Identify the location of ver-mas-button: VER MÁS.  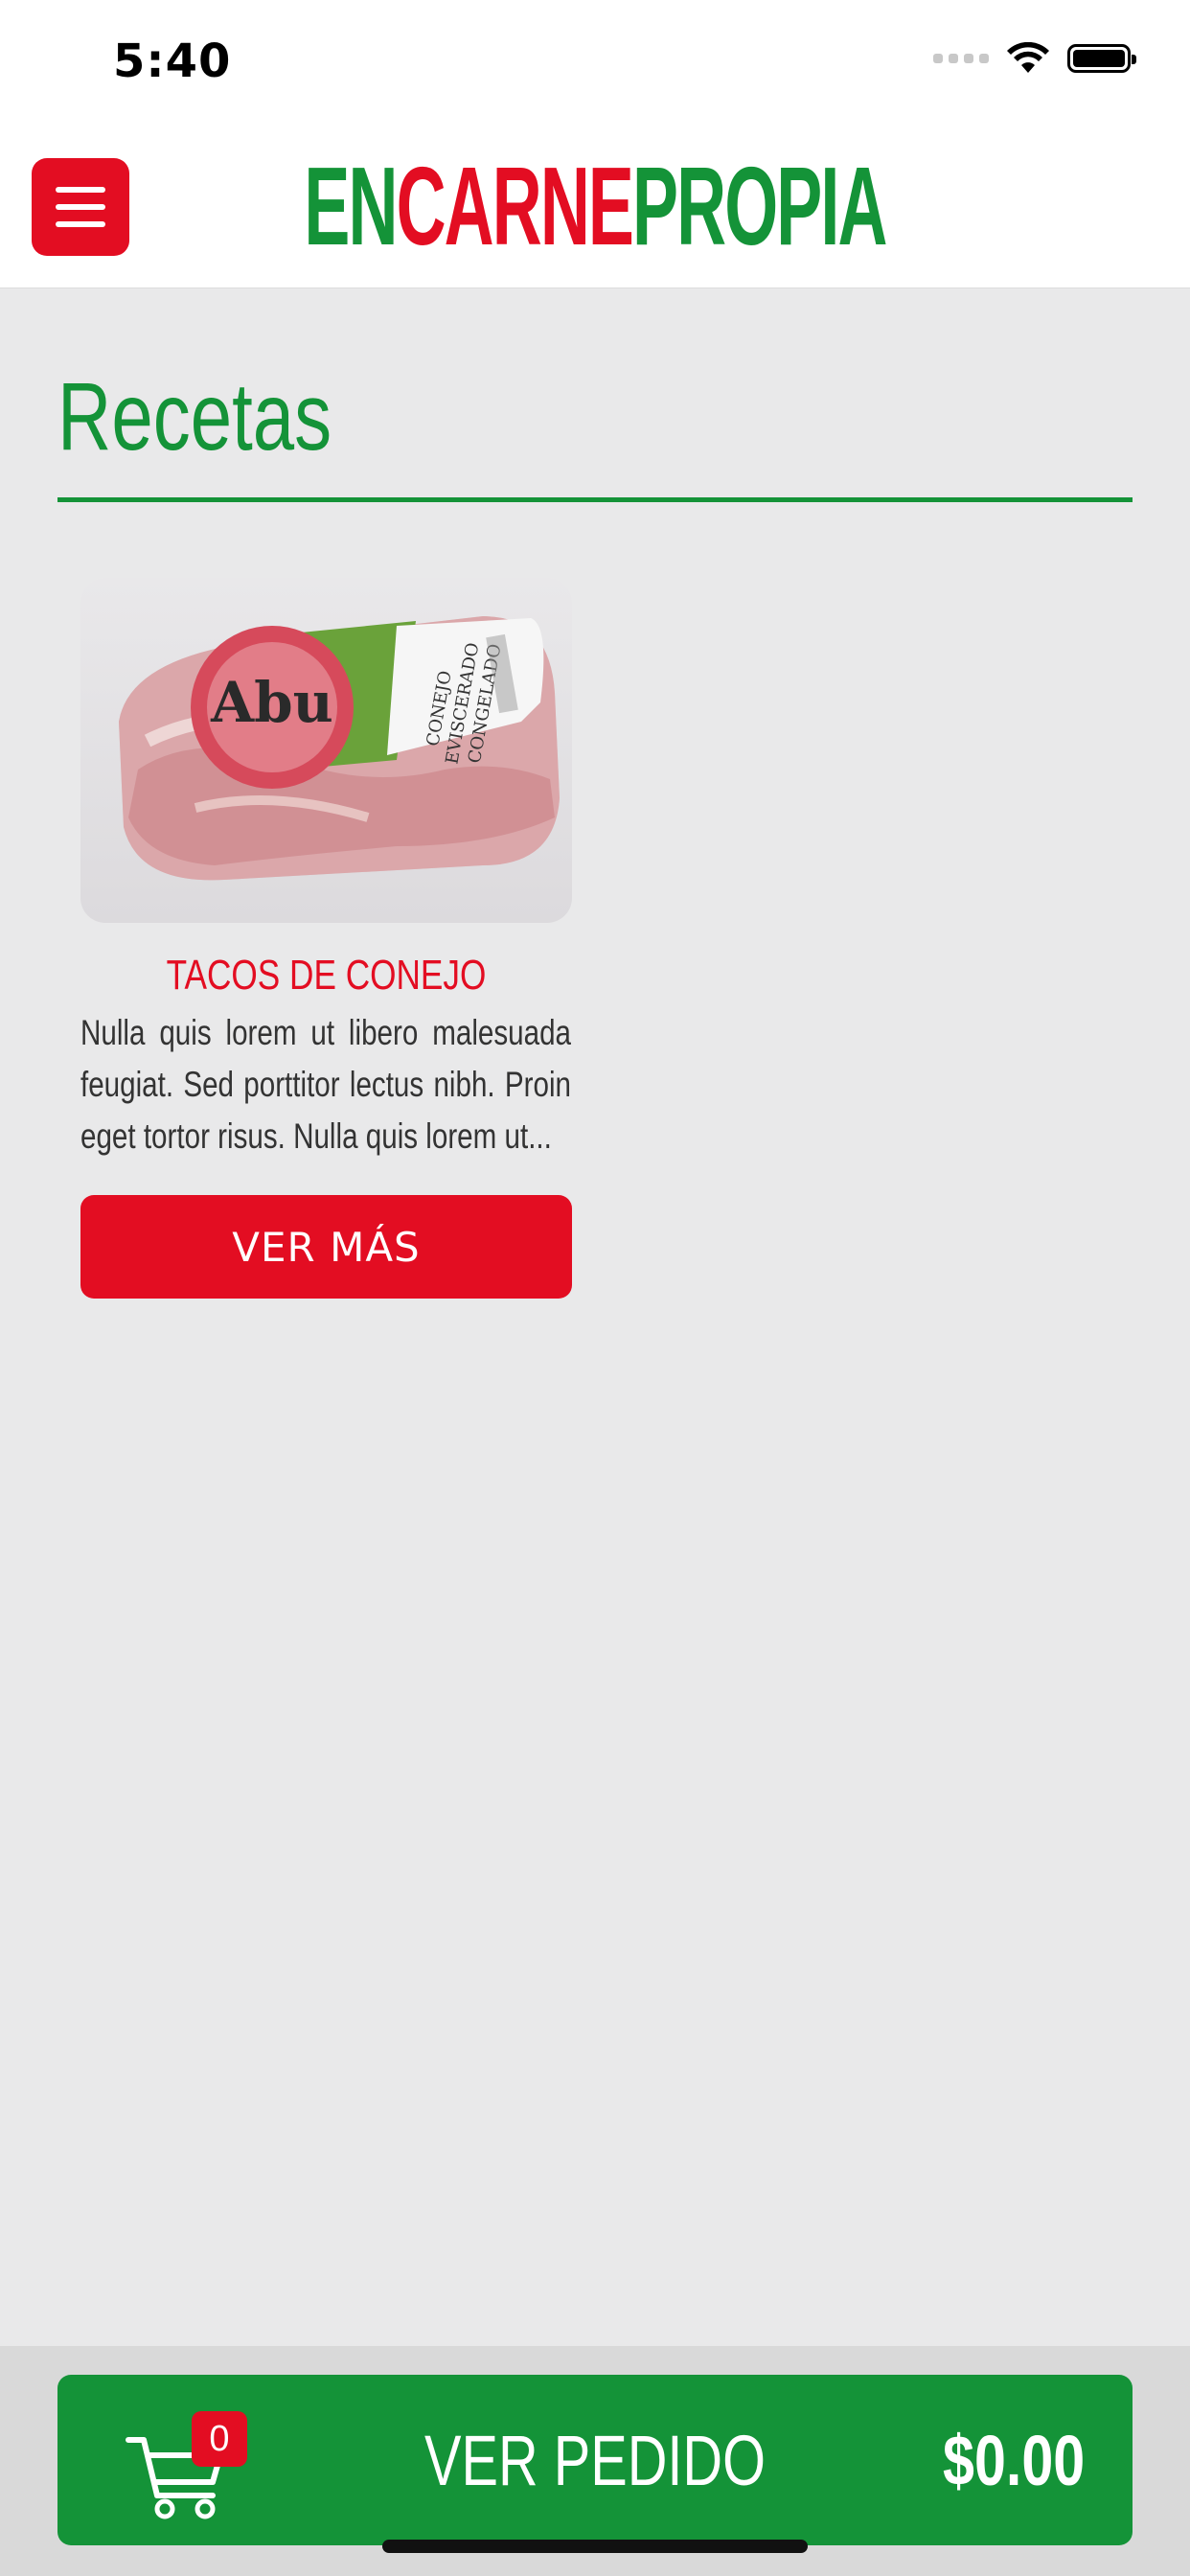
(326, 1247).